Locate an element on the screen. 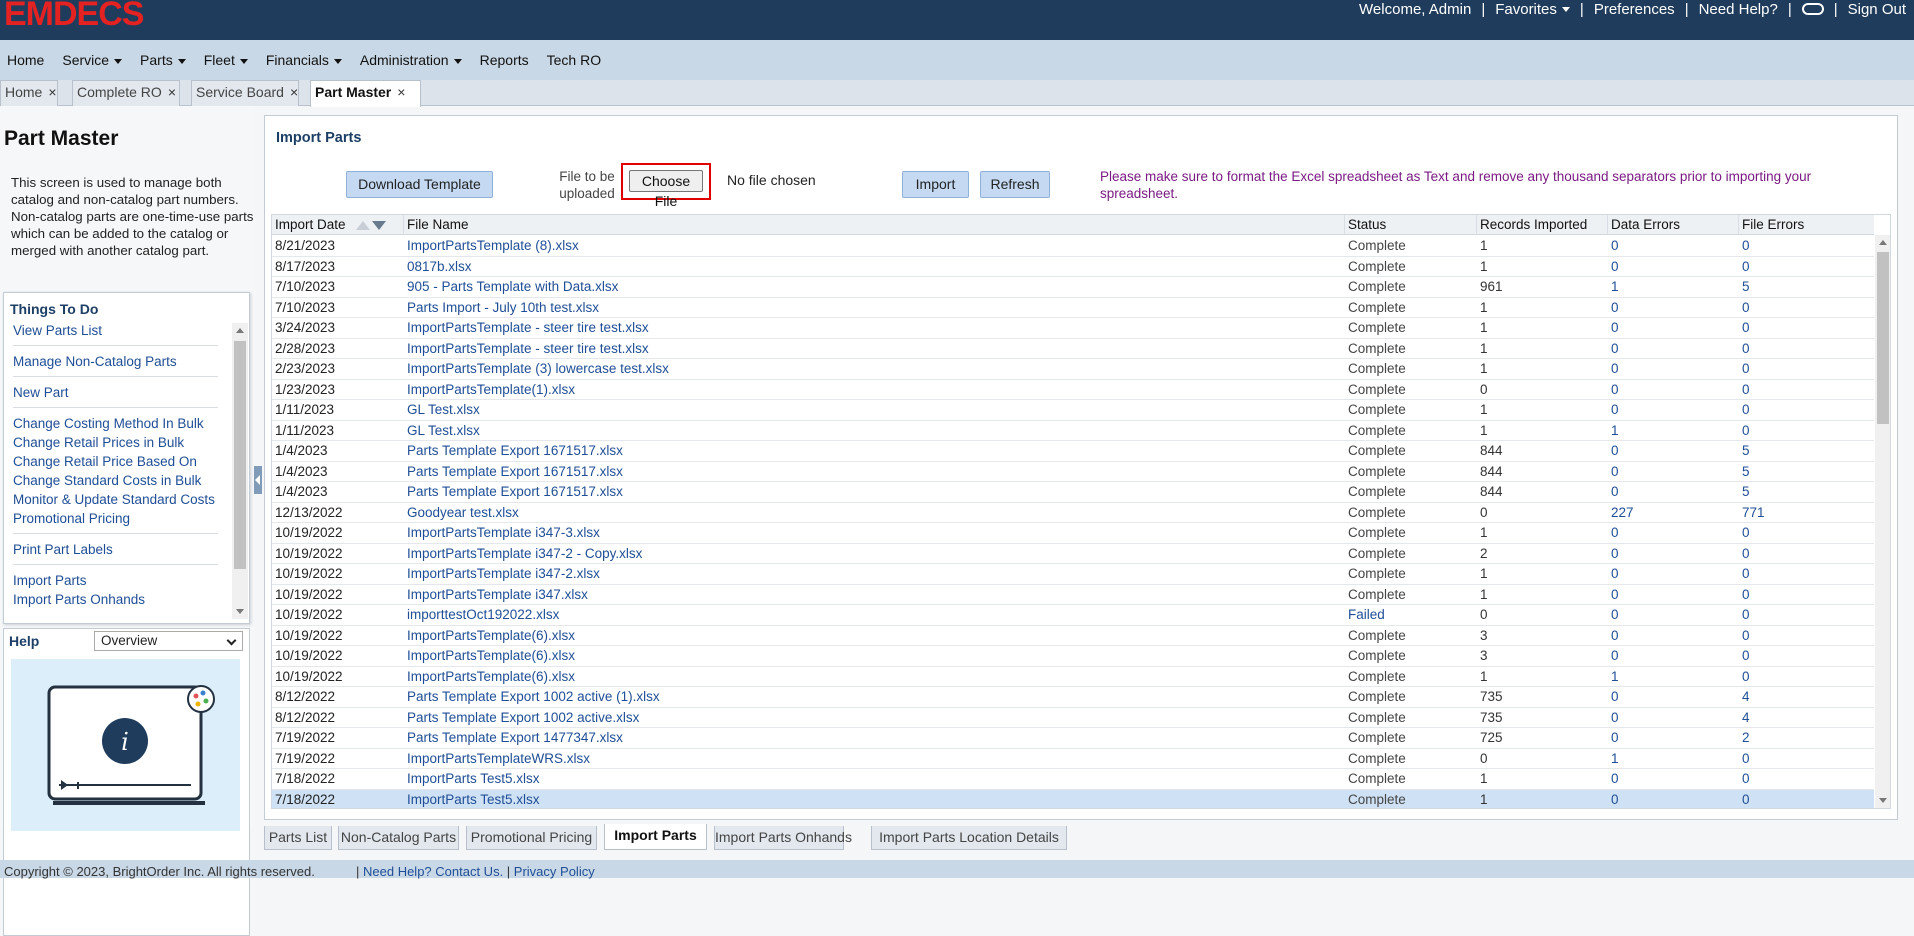  file-name-link: Parts Import - July 10th test.xlsx is located at coordinates (874, 308).